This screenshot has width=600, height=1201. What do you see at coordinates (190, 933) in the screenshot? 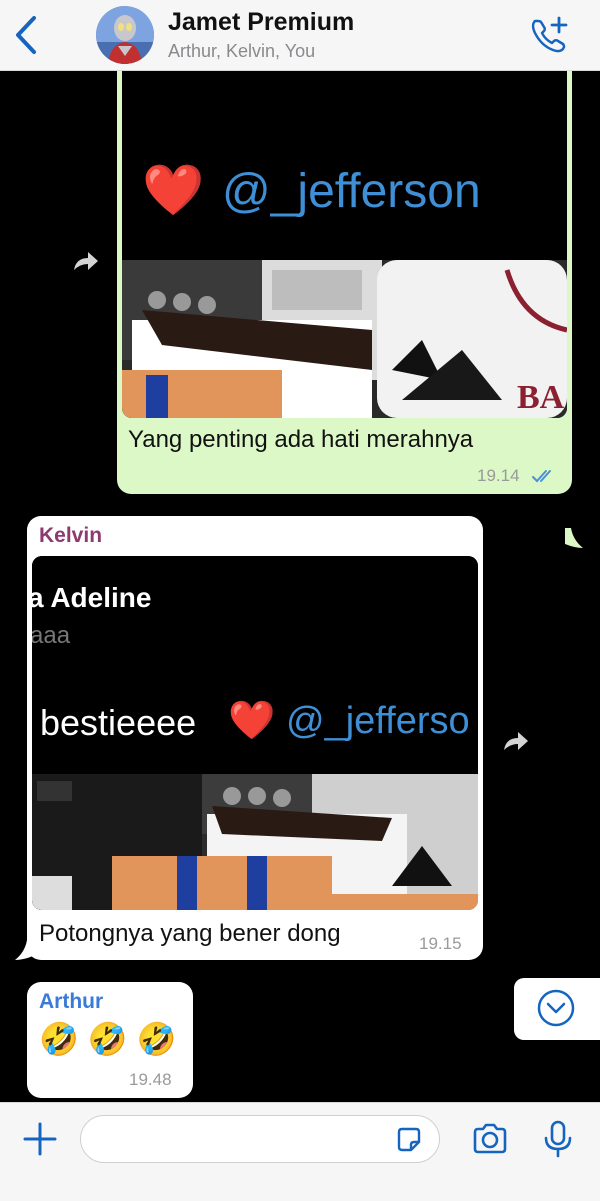
I see `message-text: Potongnya yang bener dong` at bounding box center [190, 933].